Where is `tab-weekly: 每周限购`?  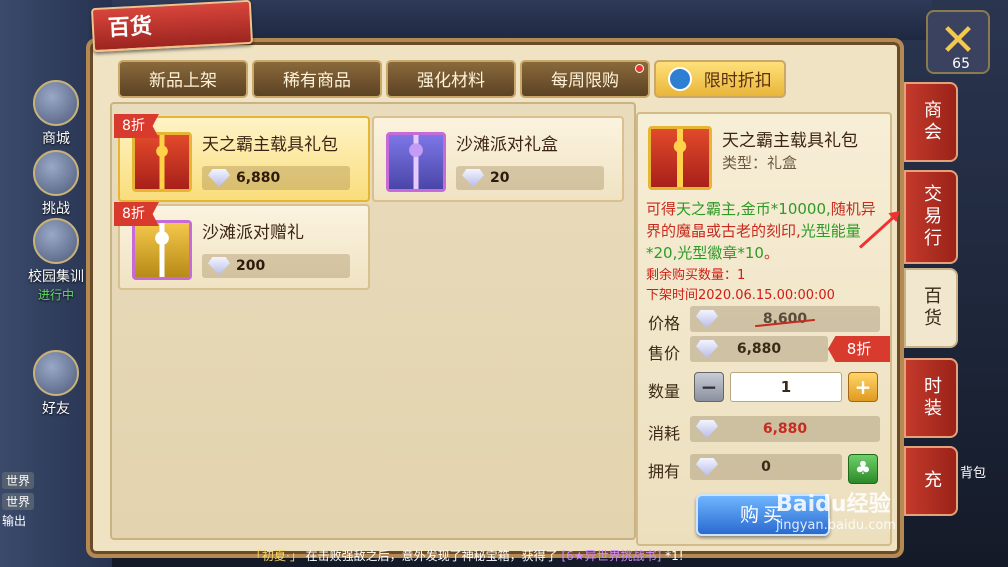
tab-weekly: 每周限购 is located at coordinates (585, 79).